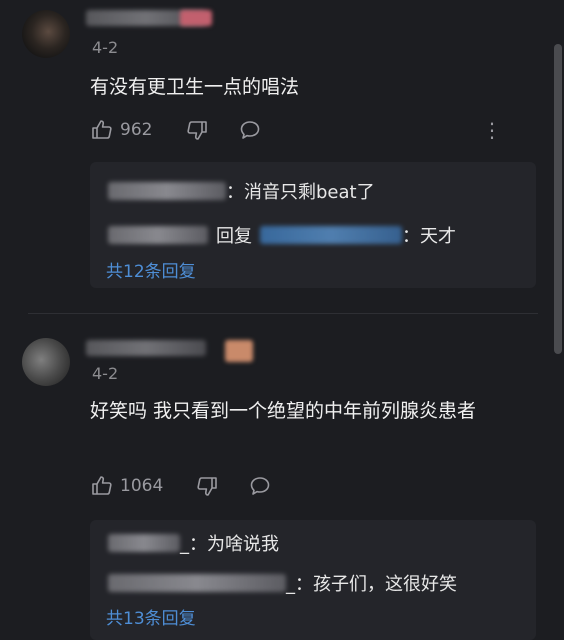  I want to click on reply-to-label: 回复, so click(234, 236).